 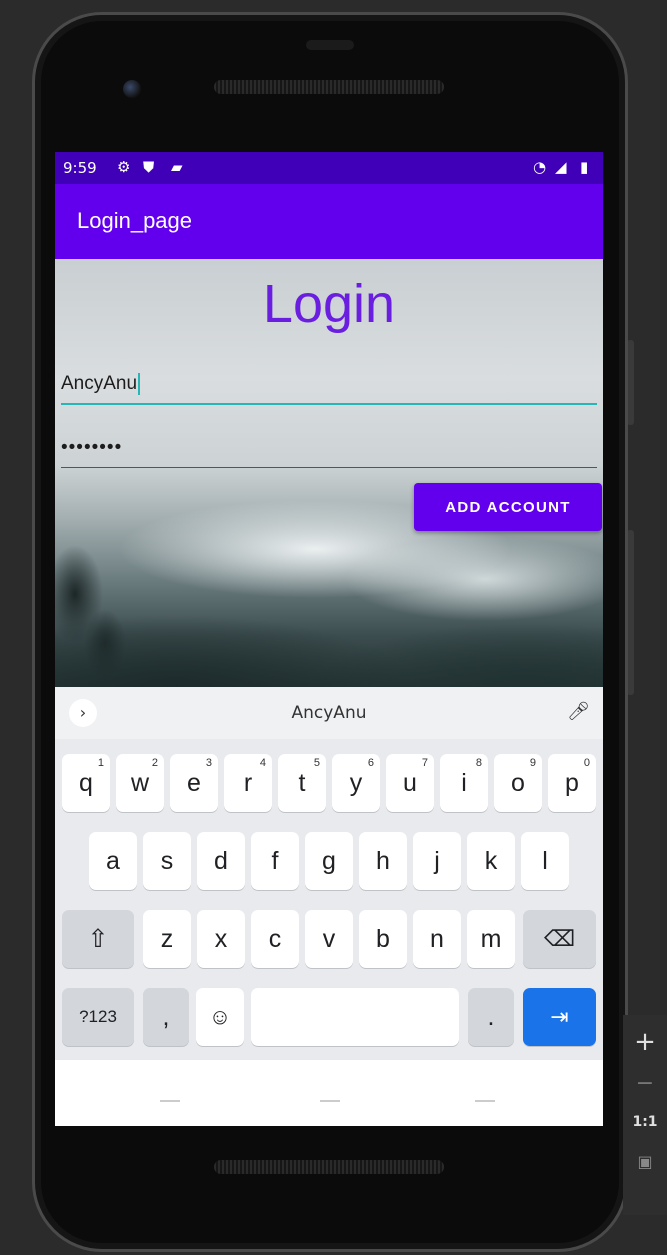 I want to click on phone-power-button, so click(x=630, y=612).